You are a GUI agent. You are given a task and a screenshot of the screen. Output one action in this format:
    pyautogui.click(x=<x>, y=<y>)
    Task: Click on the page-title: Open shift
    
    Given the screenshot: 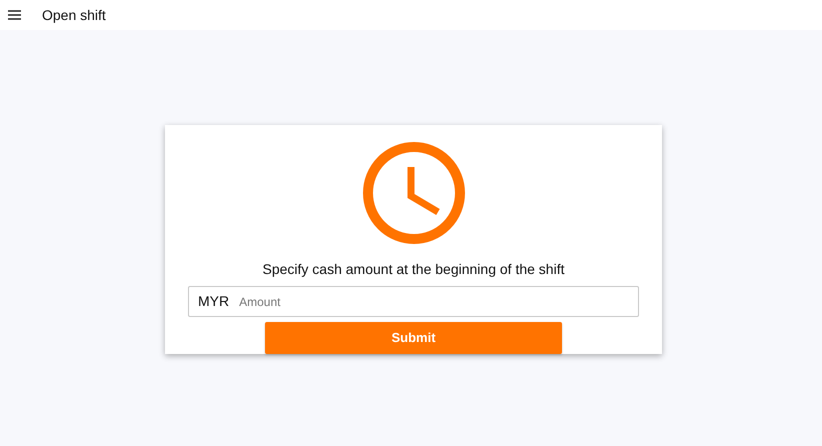 What is the action you would take?
    pyautogui.click(x=74, y=15)
    